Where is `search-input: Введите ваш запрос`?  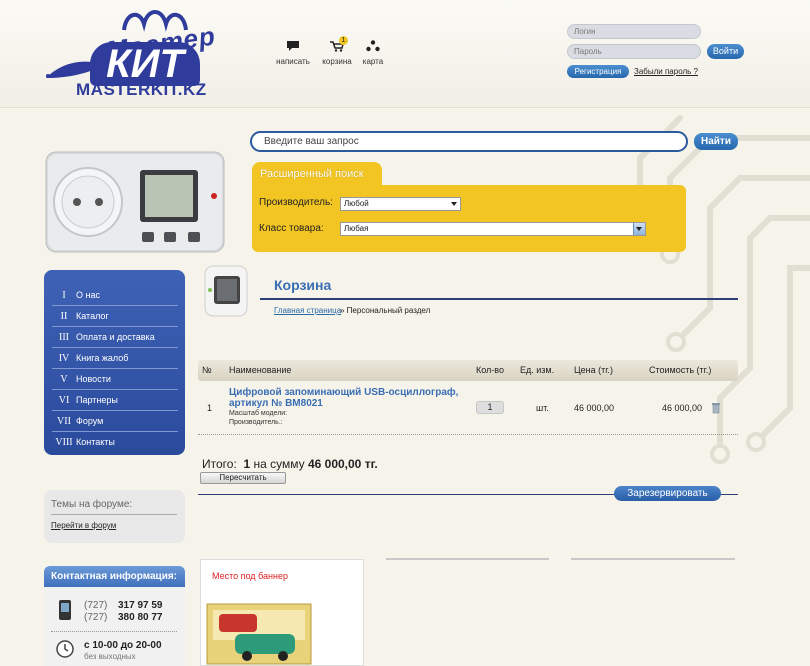
search-input: Введите ваш запрос is located at coordinates (469, 141).